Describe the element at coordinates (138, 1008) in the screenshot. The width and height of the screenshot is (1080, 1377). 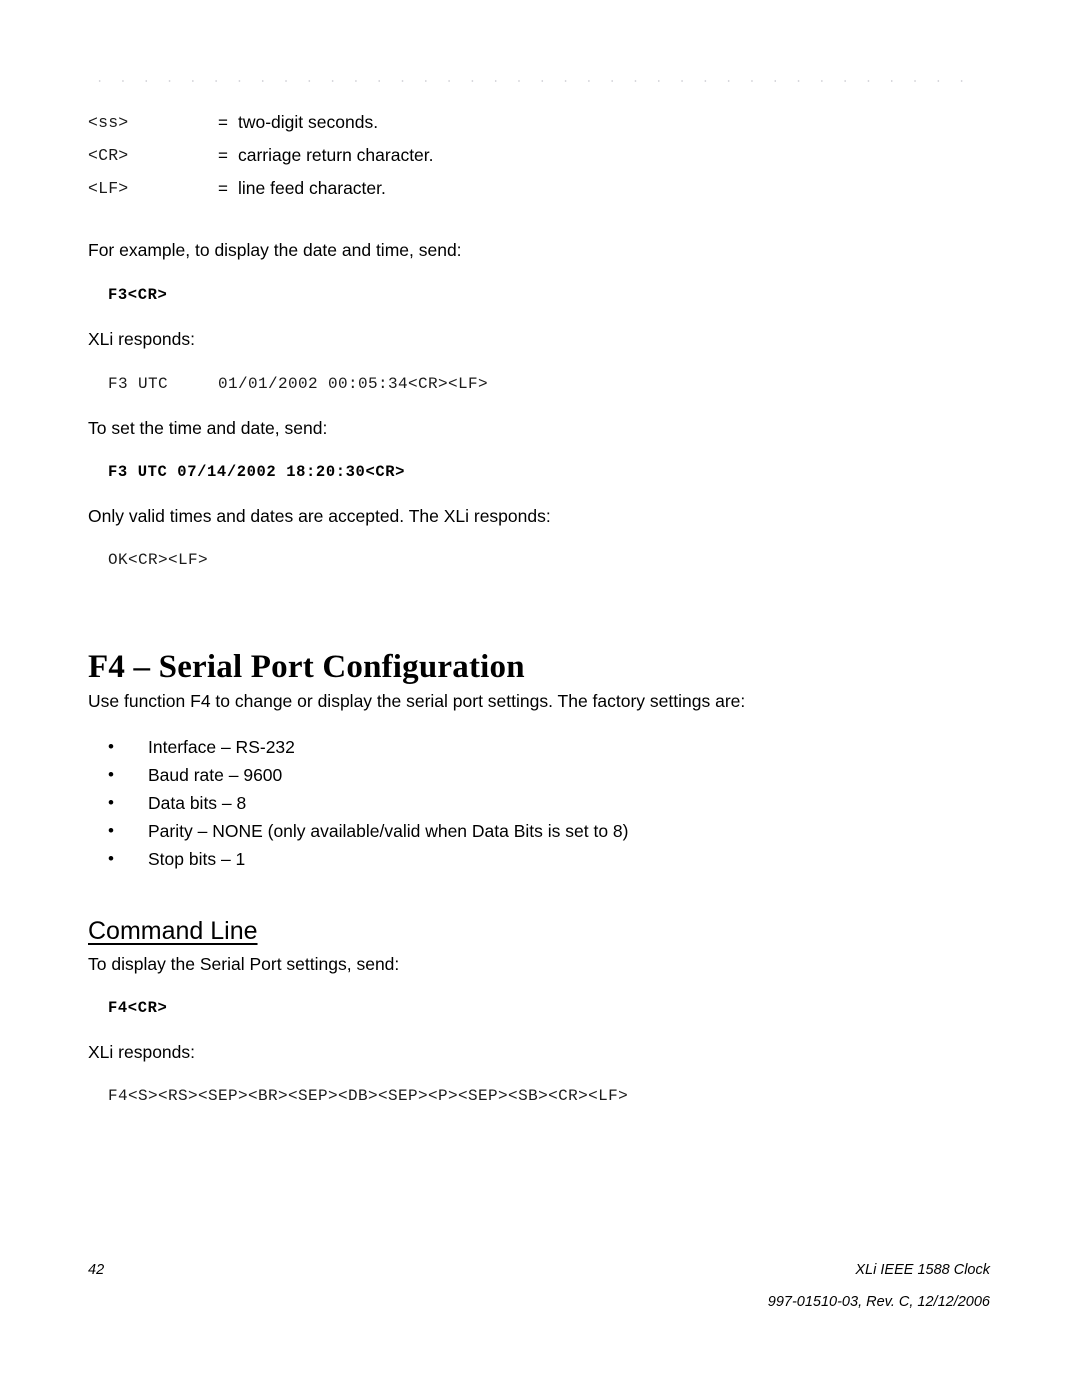
I see `f4-display-command: F4<CR>` at that location.